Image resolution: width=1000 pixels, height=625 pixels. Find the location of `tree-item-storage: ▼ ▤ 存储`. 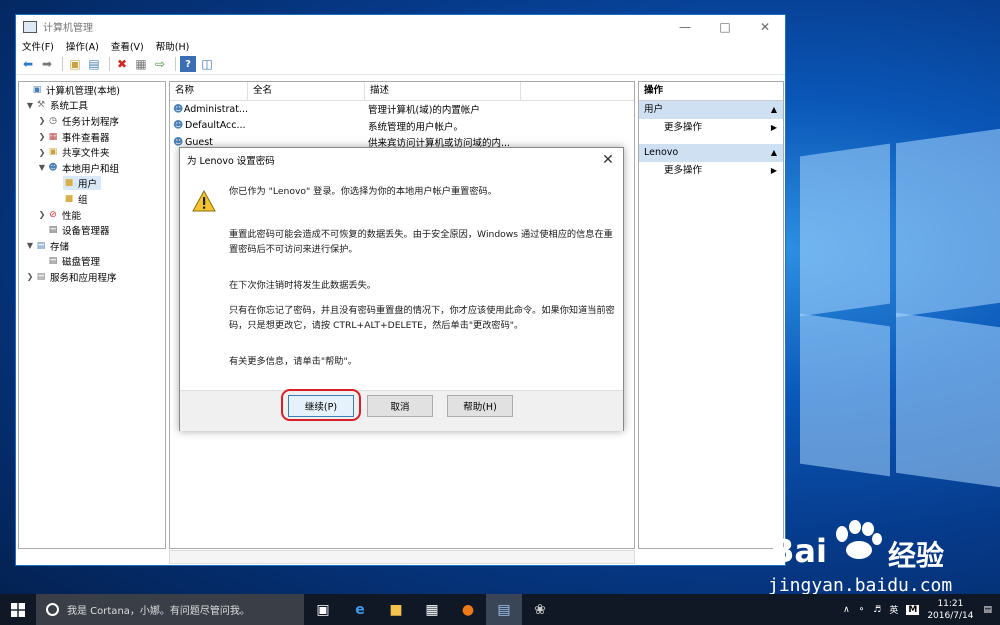

tree-item-storage: ▼ ▤ 存储 is located at coordinates (92, 246).